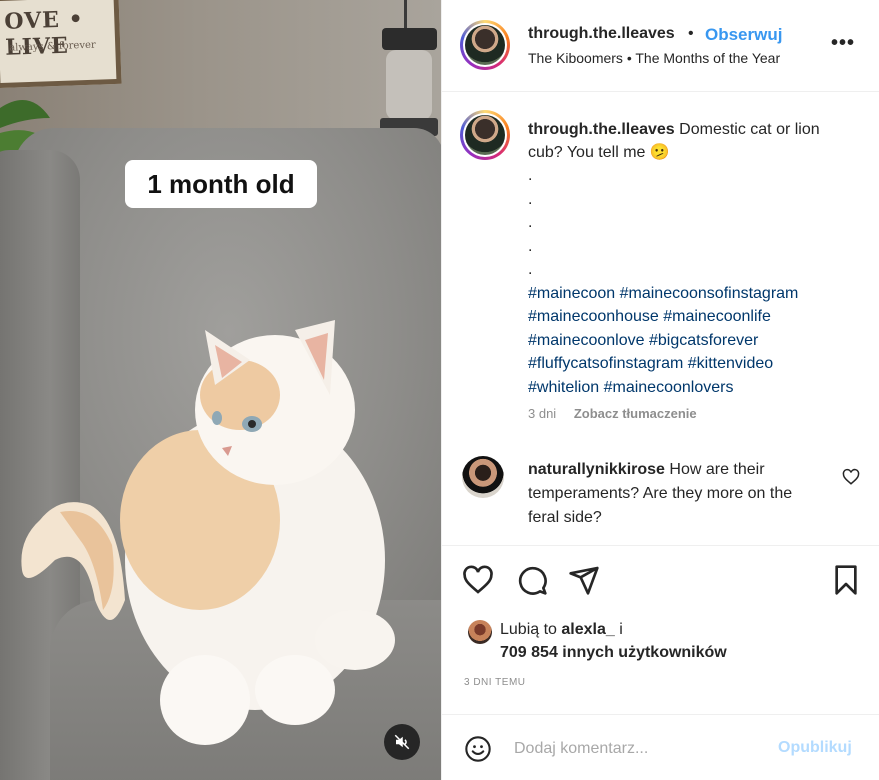 This screenshot has height=780, width=879. Describe the element at coordinates (639, 749) in the screenshot. I see `comment-input` at that location.